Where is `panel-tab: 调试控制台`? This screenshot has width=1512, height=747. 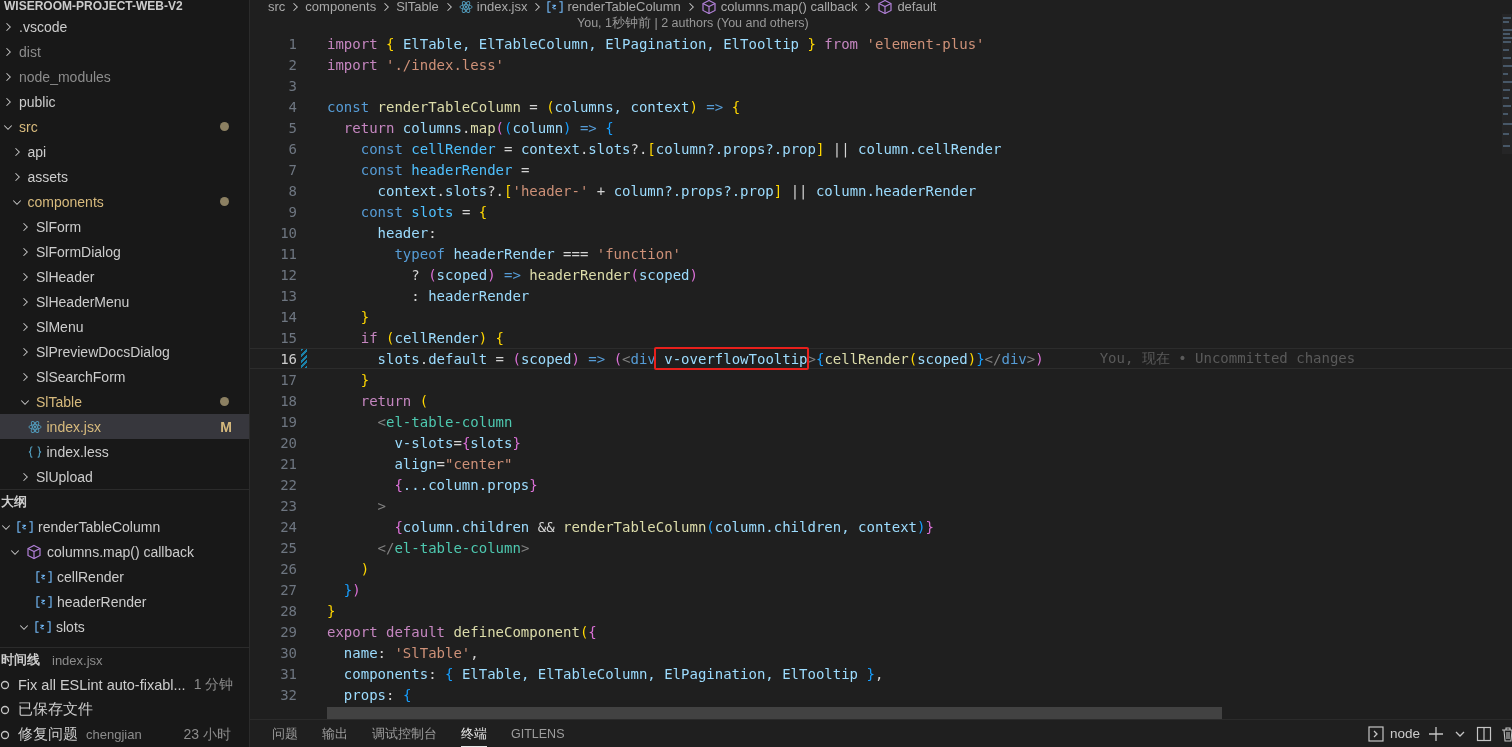
panel-tab: 调试控制台 is located at coordinates (404, 733).